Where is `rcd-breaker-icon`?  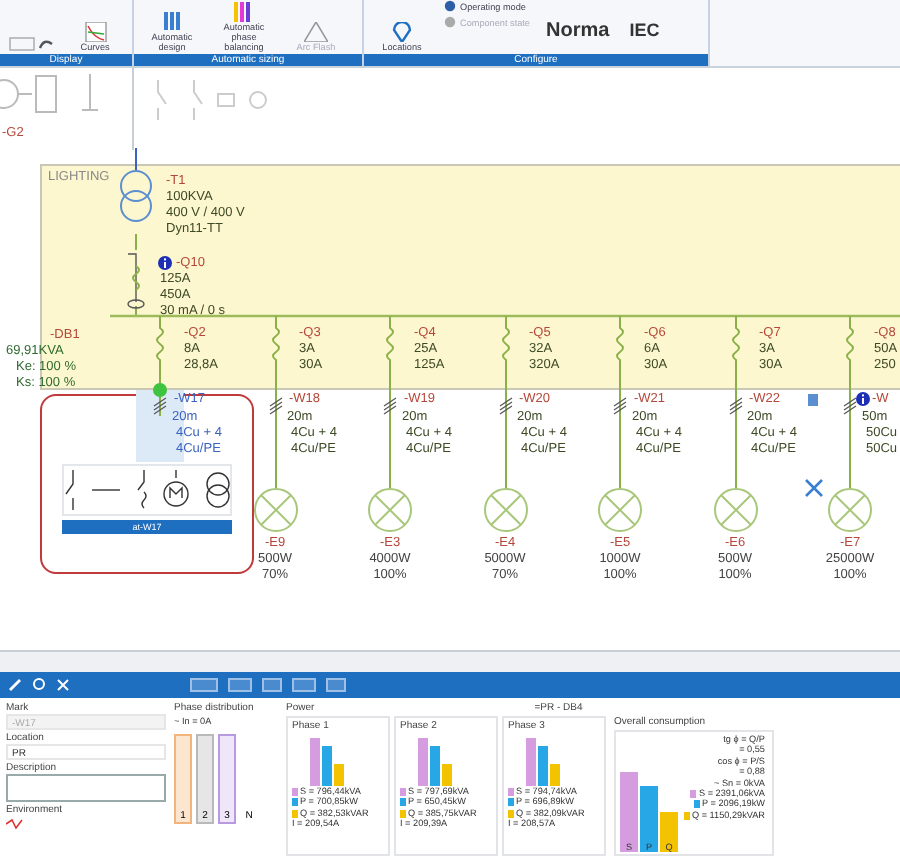
rcd-breaker-icon is located at coordinates (136, 275).